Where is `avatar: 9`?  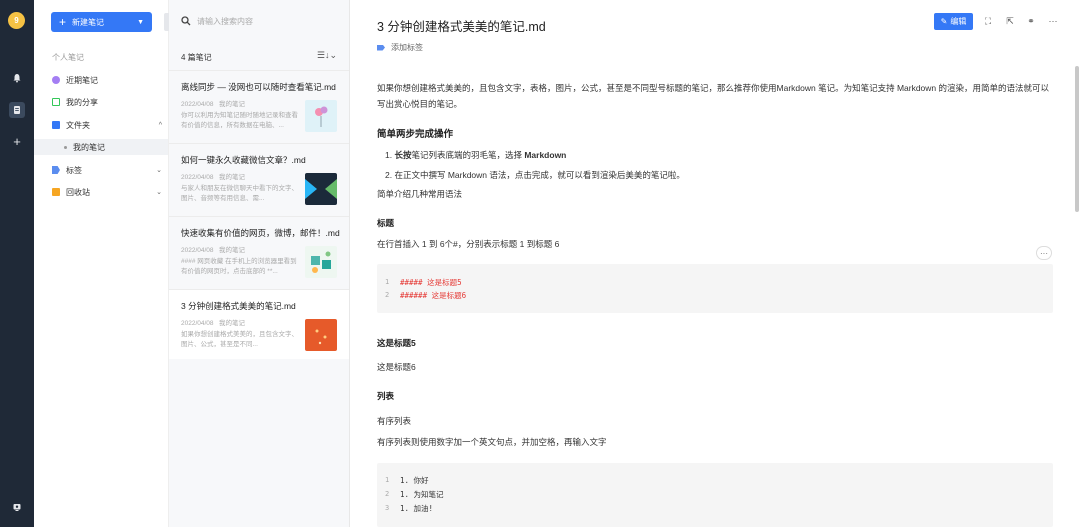 avatar: 9 is located at coordinates (16, 20).